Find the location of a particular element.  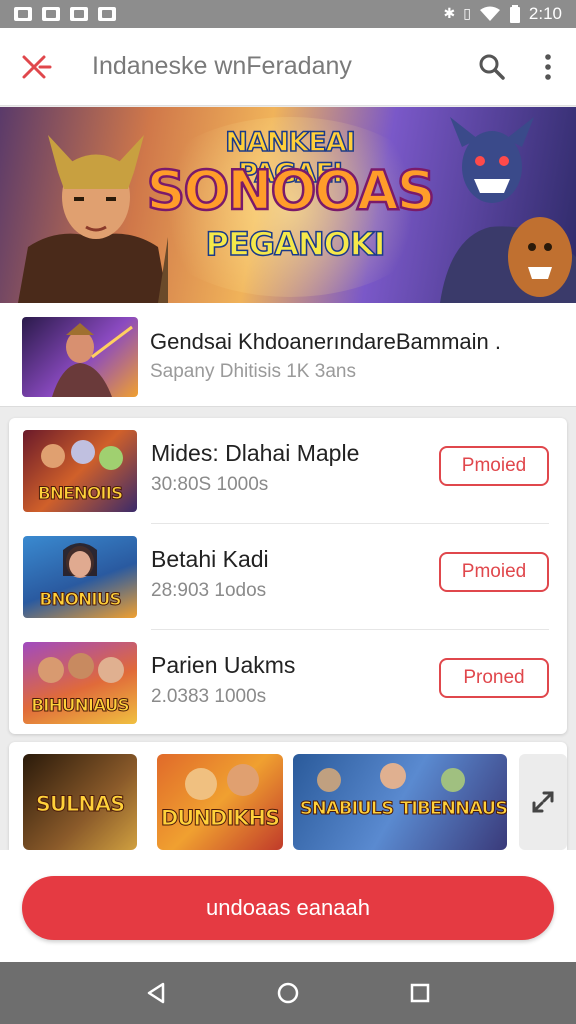

vibrate-icon: ▯ is located at coordinates (467, 14).